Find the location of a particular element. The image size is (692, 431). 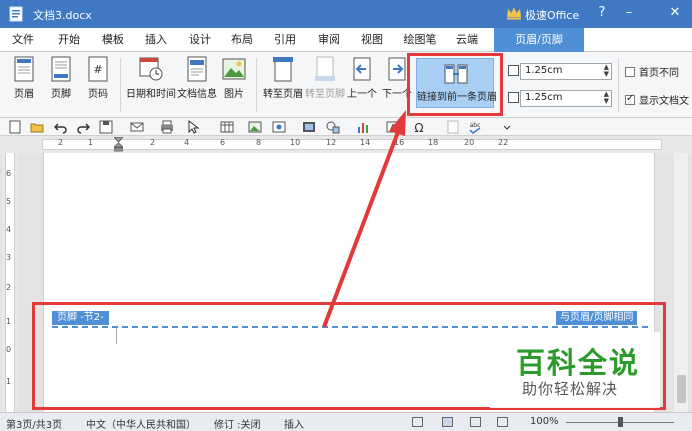

page-count: 第3页/共3页 is located at coordinates (34, 425).